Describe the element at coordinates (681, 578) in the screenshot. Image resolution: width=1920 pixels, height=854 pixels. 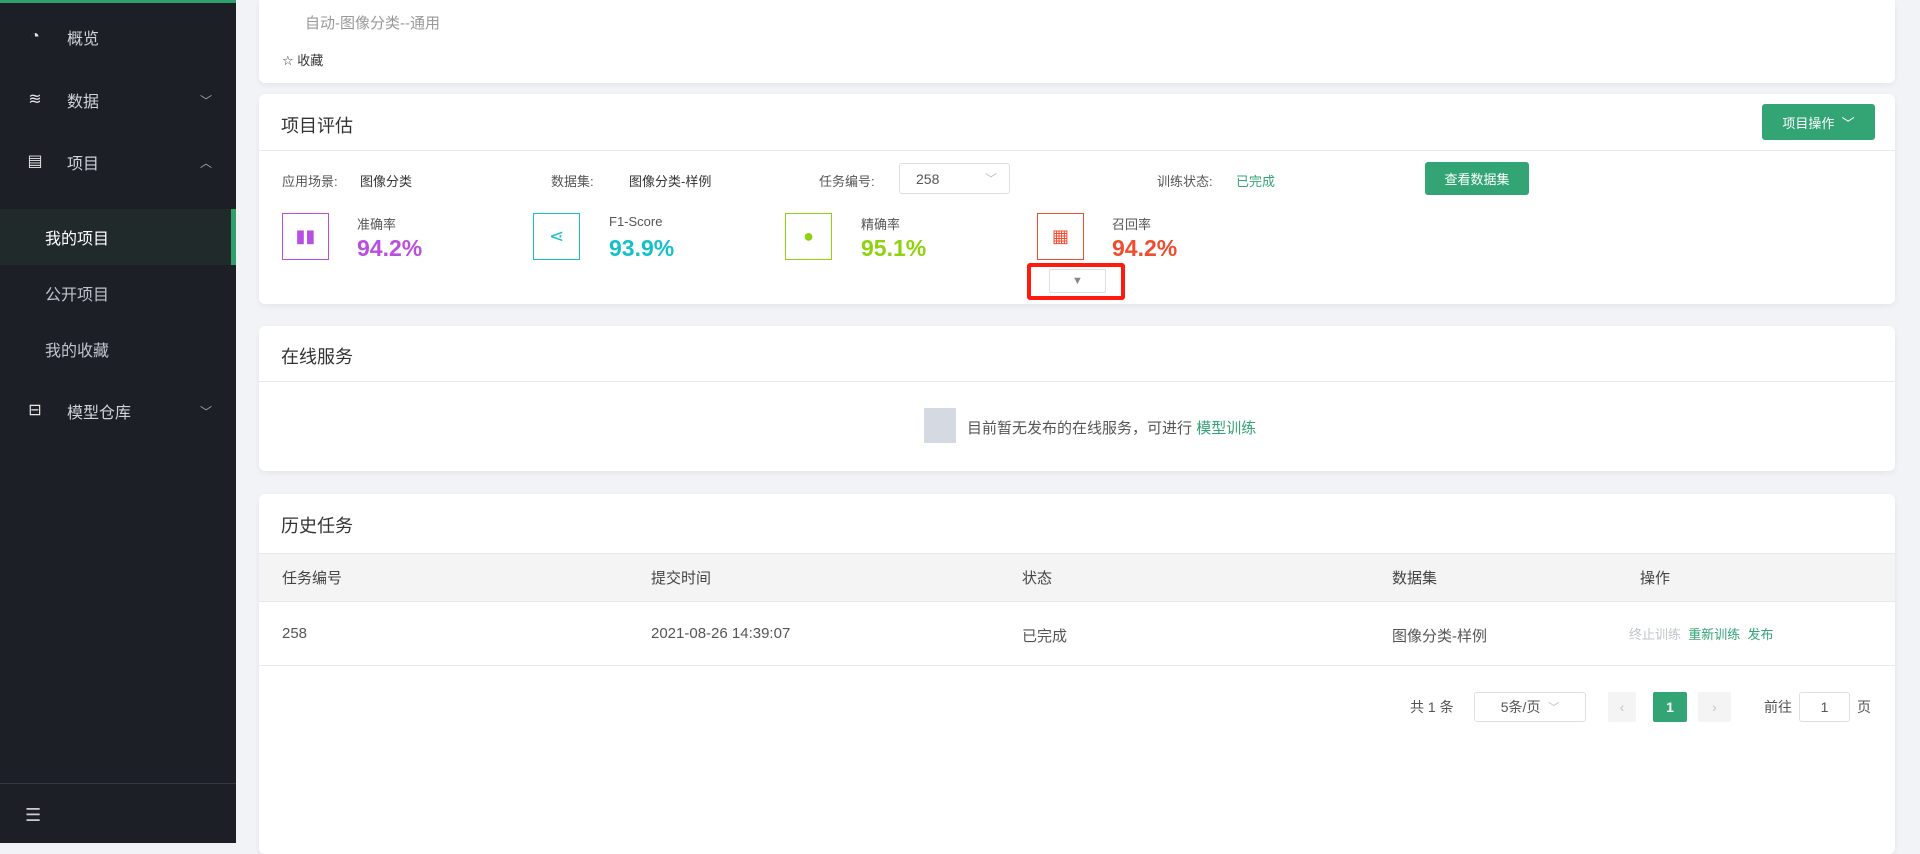
I see `column-header: 提交时间` at that location.